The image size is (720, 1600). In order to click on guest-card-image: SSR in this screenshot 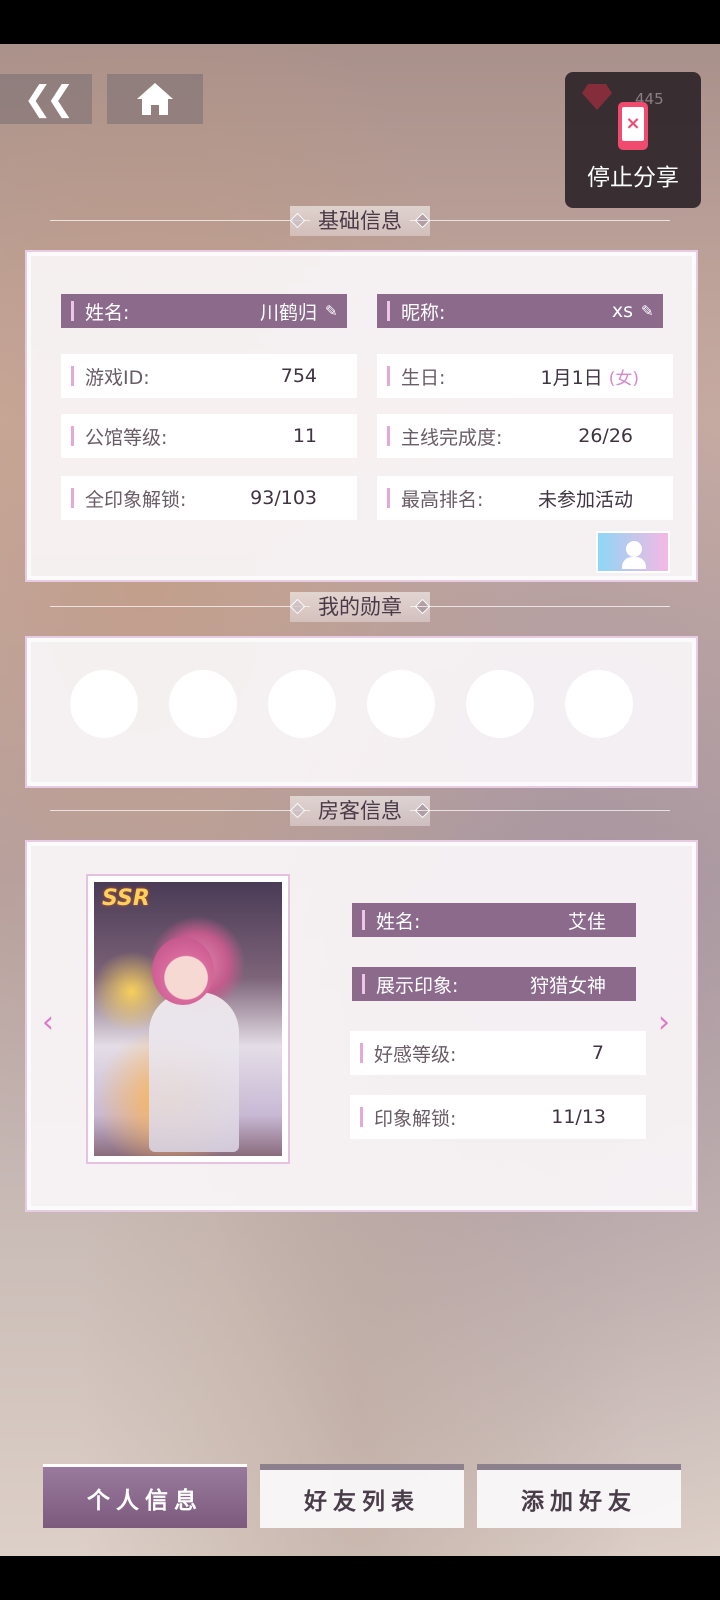, I will do `click(188, 1019)`.